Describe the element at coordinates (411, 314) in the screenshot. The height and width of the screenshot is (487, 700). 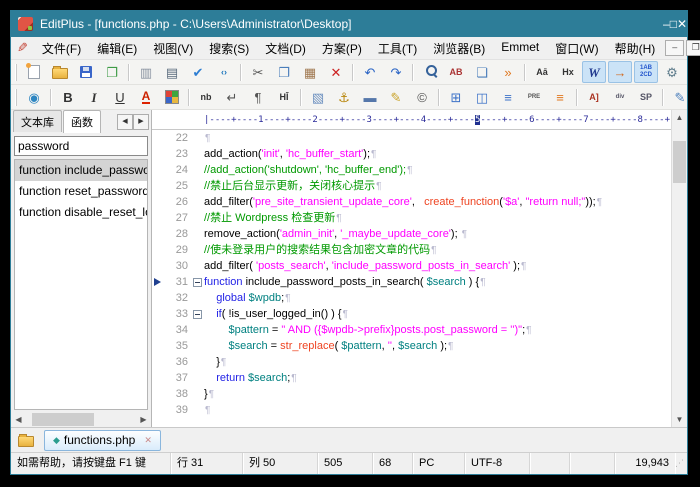
I see `code-line-33: 33 if( !is_user_logged_in() ) {¶` at that location.